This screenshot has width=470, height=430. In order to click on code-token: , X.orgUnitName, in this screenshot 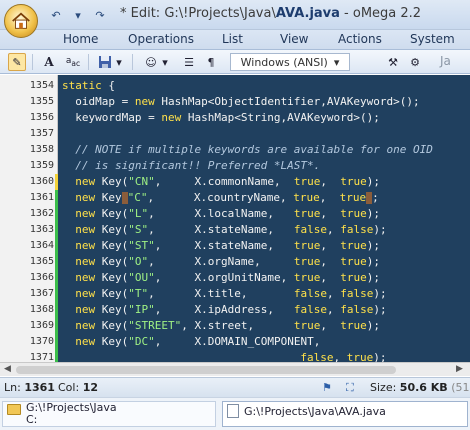, I will do `click(224, 277)`.